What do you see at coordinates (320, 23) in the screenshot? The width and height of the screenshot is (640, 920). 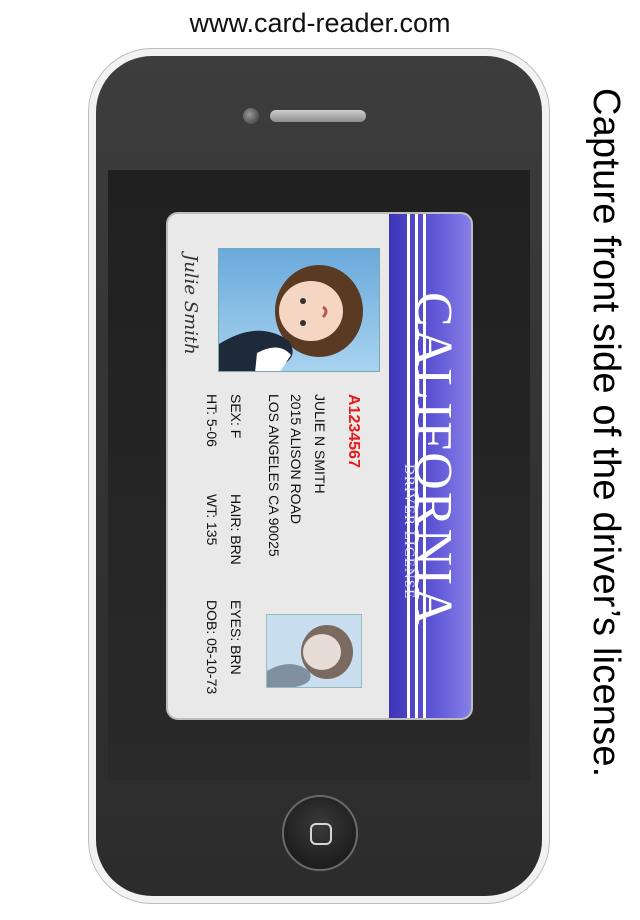 I see `page-url: www.card-reader.com` at bounding box center [320, 23].